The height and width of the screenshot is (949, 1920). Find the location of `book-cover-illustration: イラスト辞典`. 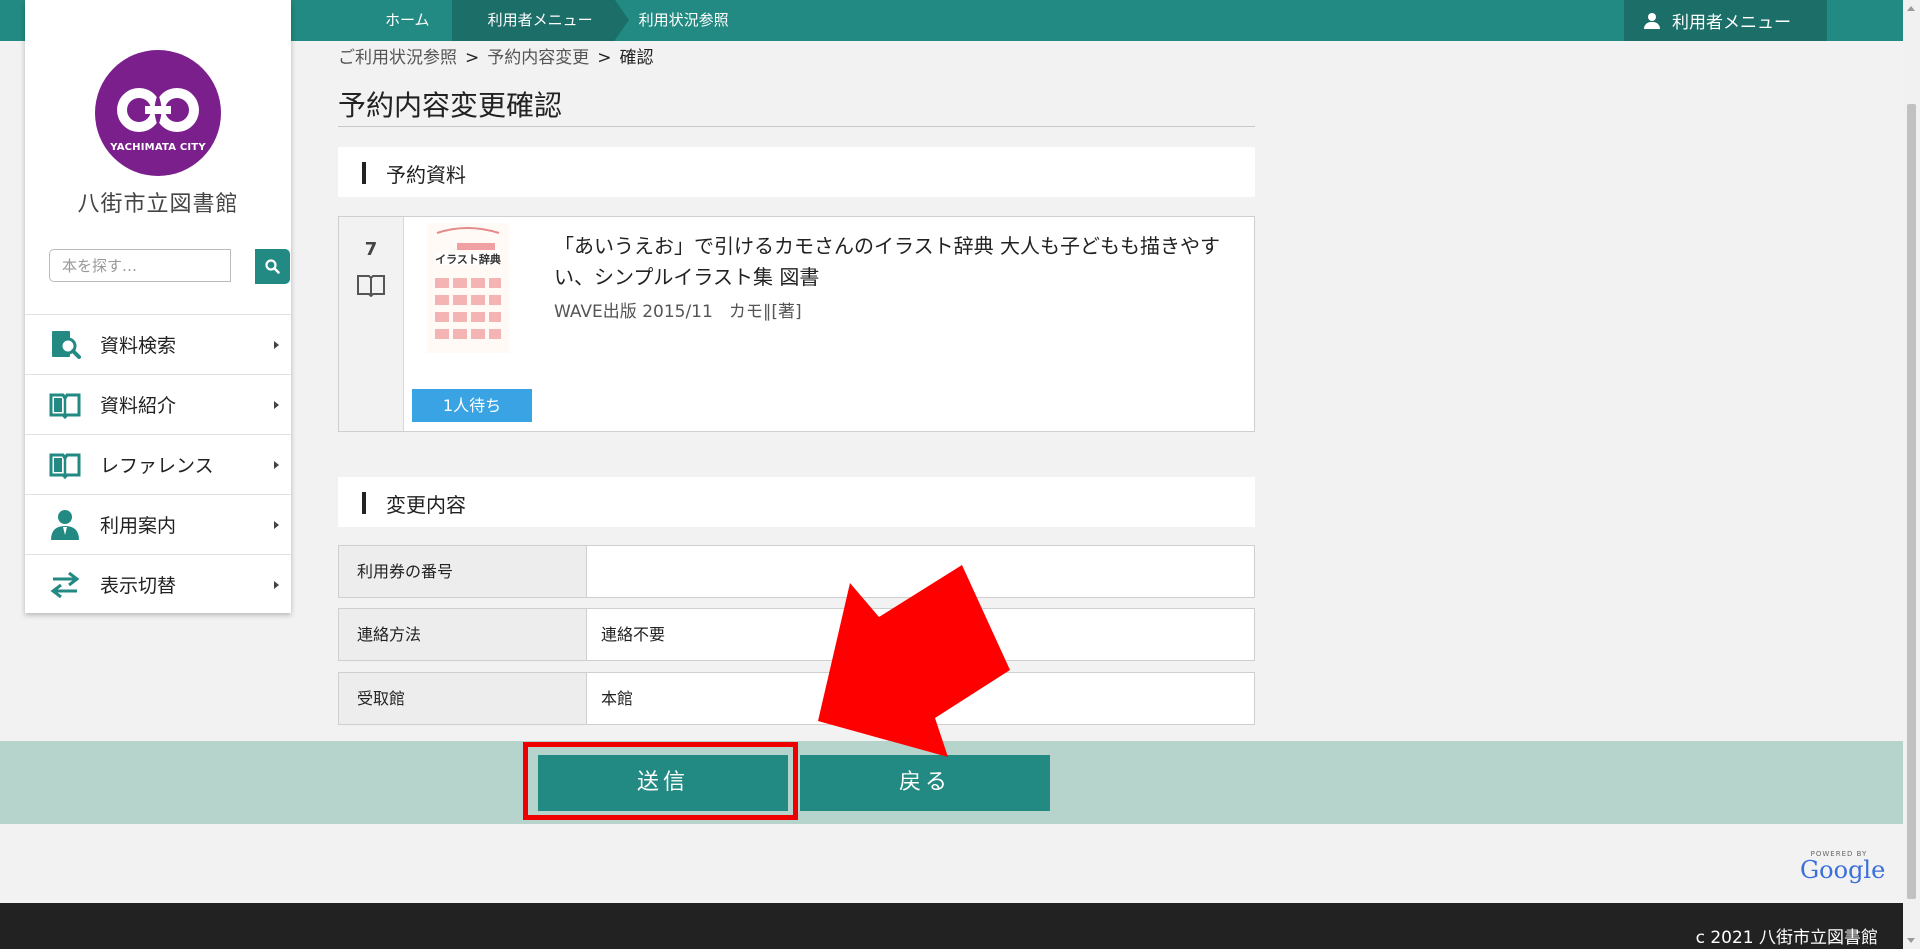

book-cover-illustration: イラスト辞典 is located at coordinates (468, 288).